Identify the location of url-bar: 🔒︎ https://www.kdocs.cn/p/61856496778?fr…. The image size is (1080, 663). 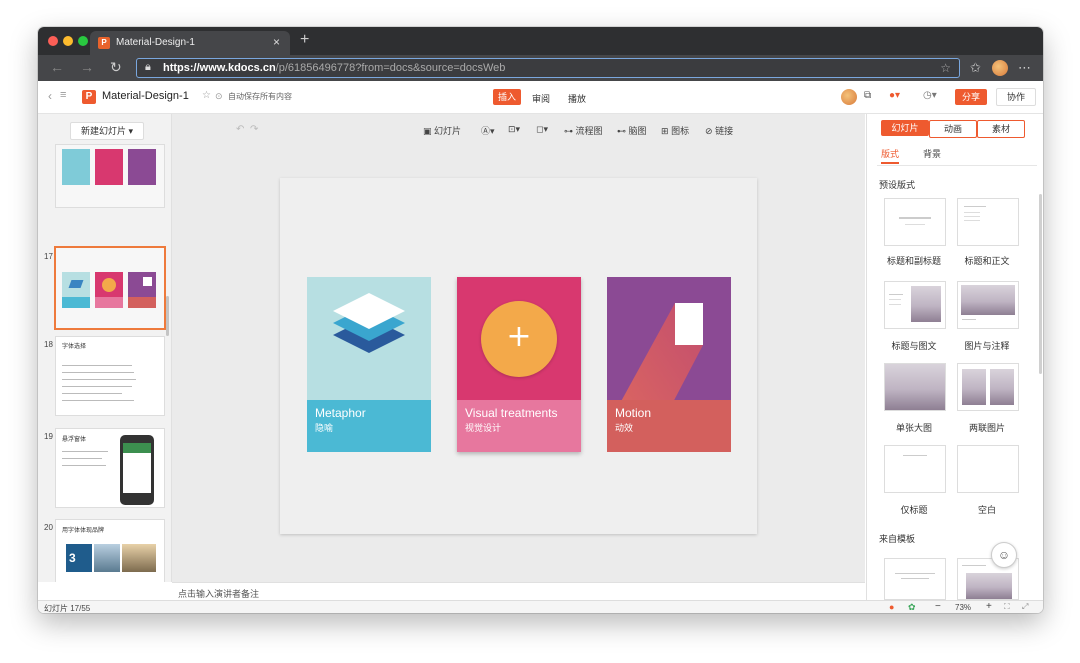
(548, 68).